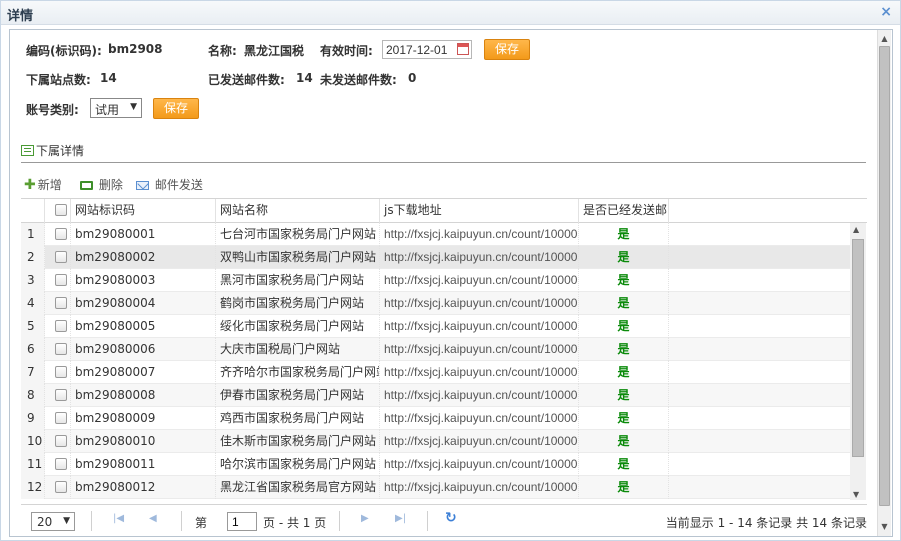 The image size is (901, 541). Describe the element at coordinates (135, 49) in the screenshot. I see `code-value: bm2908` at that location.